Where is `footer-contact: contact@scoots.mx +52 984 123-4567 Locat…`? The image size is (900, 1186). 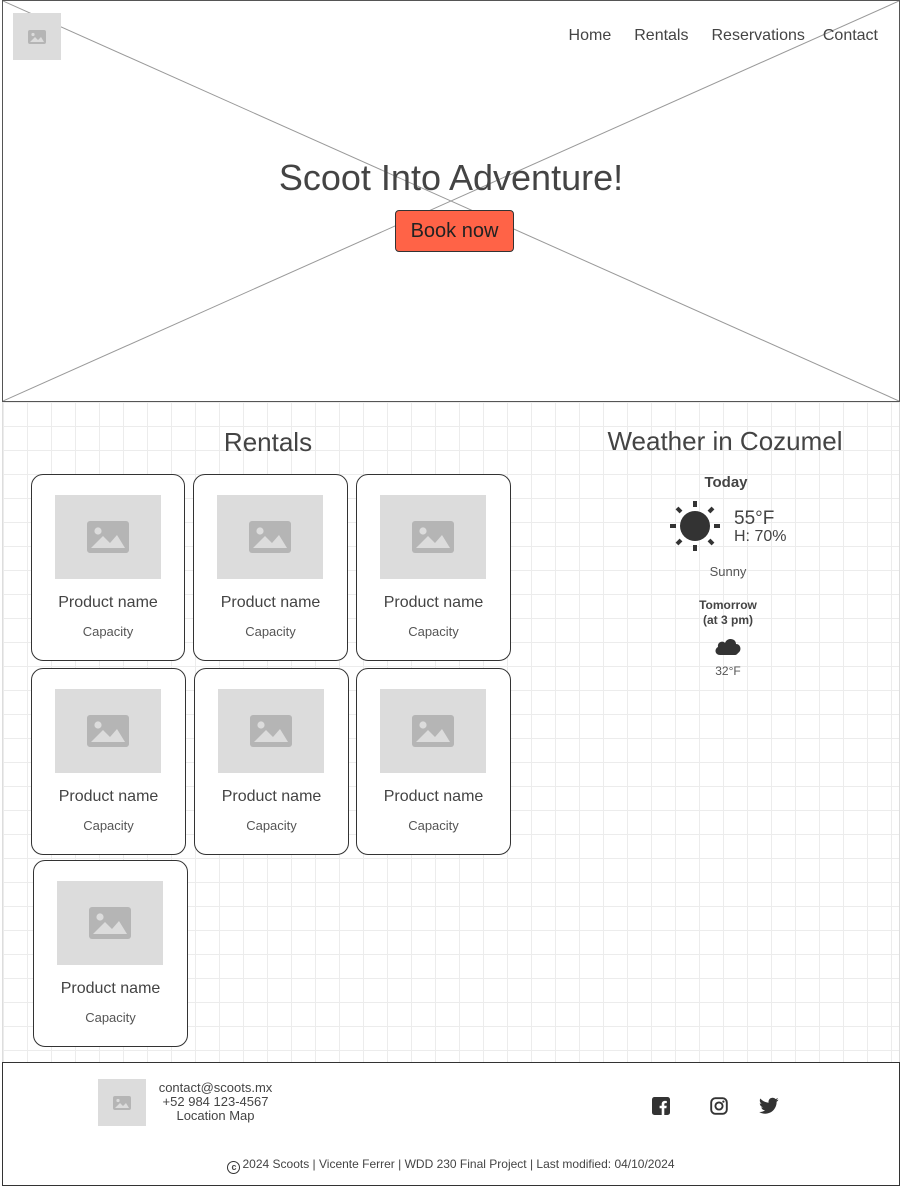 footer-contact: contact@scoots.mx +52 984 123-4567 Locat… is located at coordinates (215, 1102).